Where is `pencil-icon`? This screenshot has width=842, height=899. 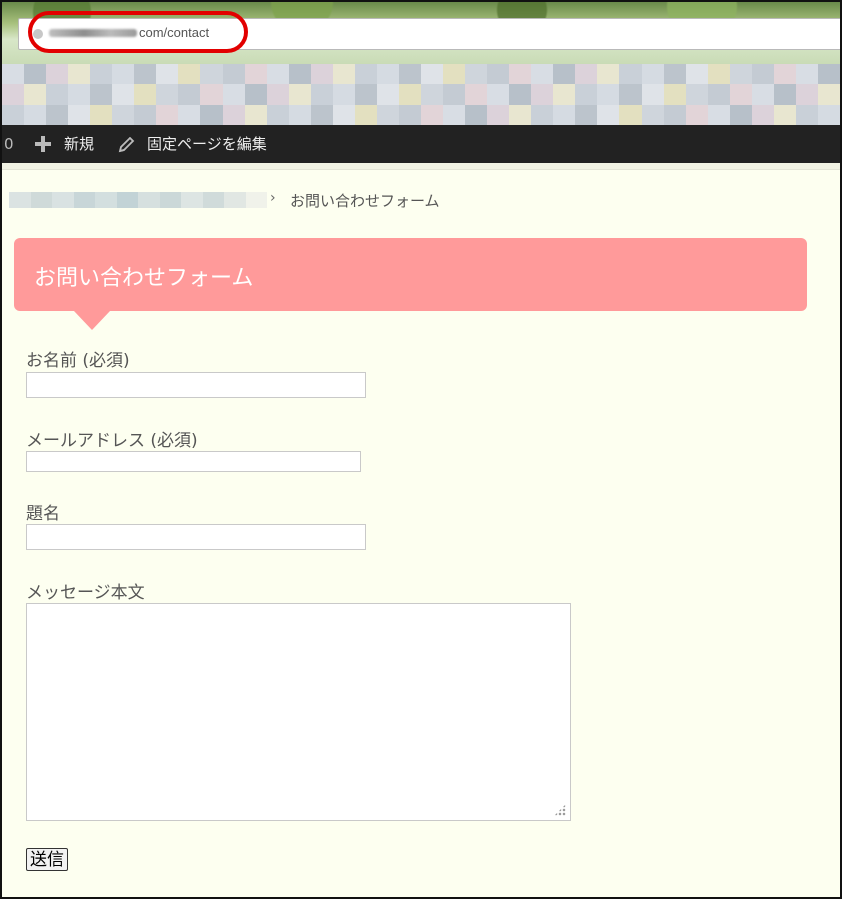
pencil-icon is located at coordinates (126, 145).